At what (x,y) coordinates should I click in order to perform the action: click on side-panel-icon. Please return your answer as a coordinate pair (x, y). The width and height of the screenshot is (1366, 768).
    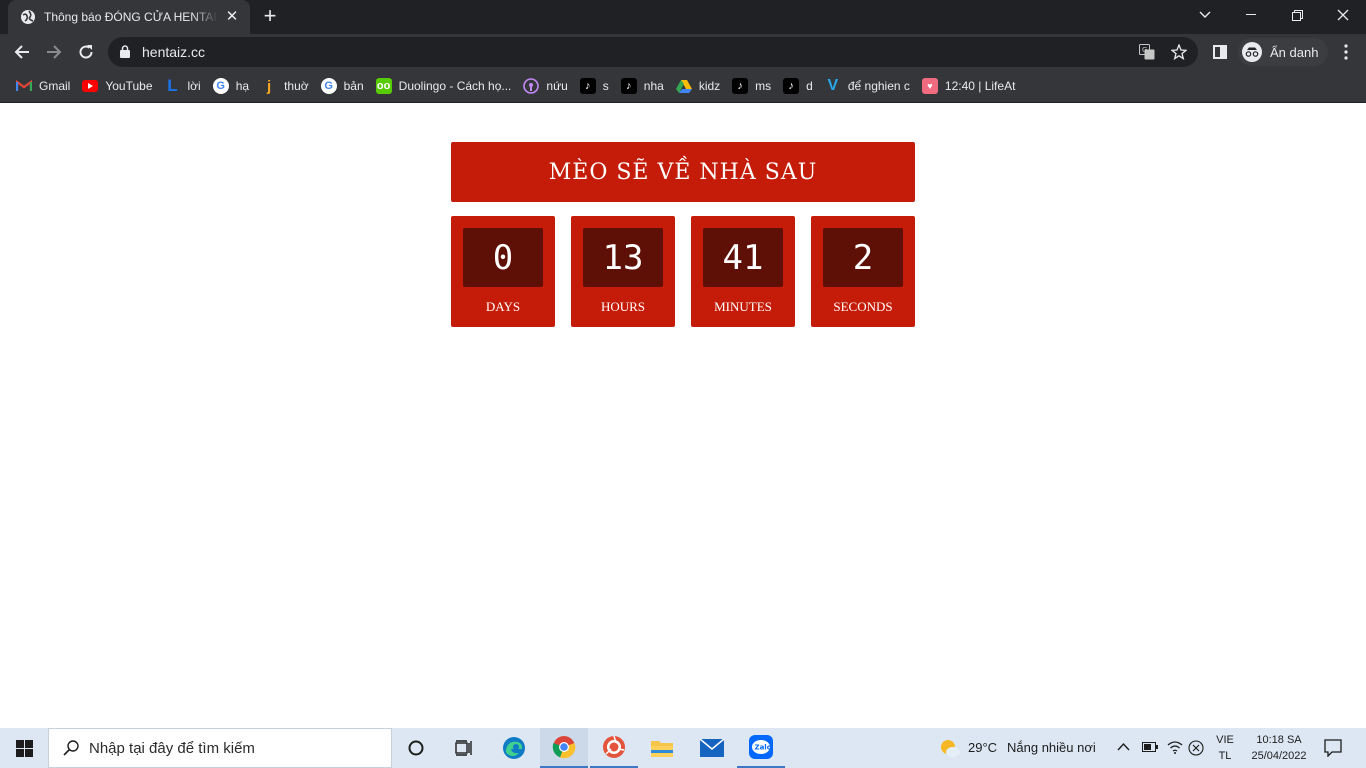
    Looking at the image, I should click on (1220, 52).